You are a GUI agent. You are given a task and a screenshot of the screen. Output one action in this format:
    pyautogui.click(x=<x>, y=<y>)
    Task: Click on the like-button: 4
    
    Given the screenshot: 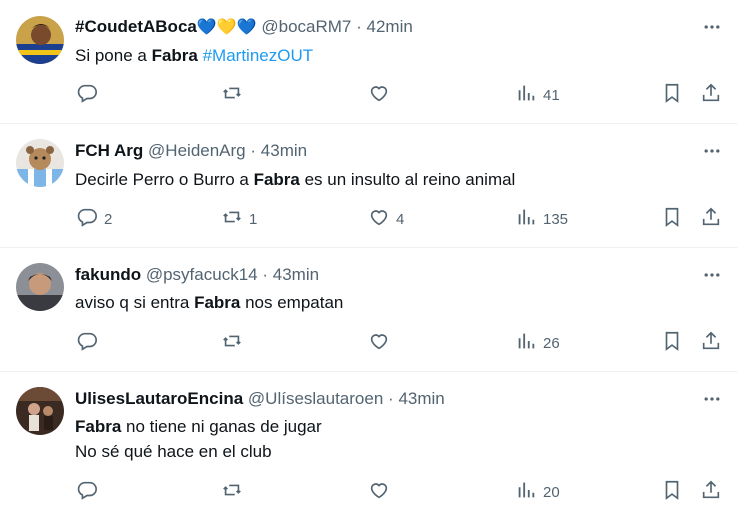 What is the action you would take?
    pyautogui.click(x=386, y=219)
    